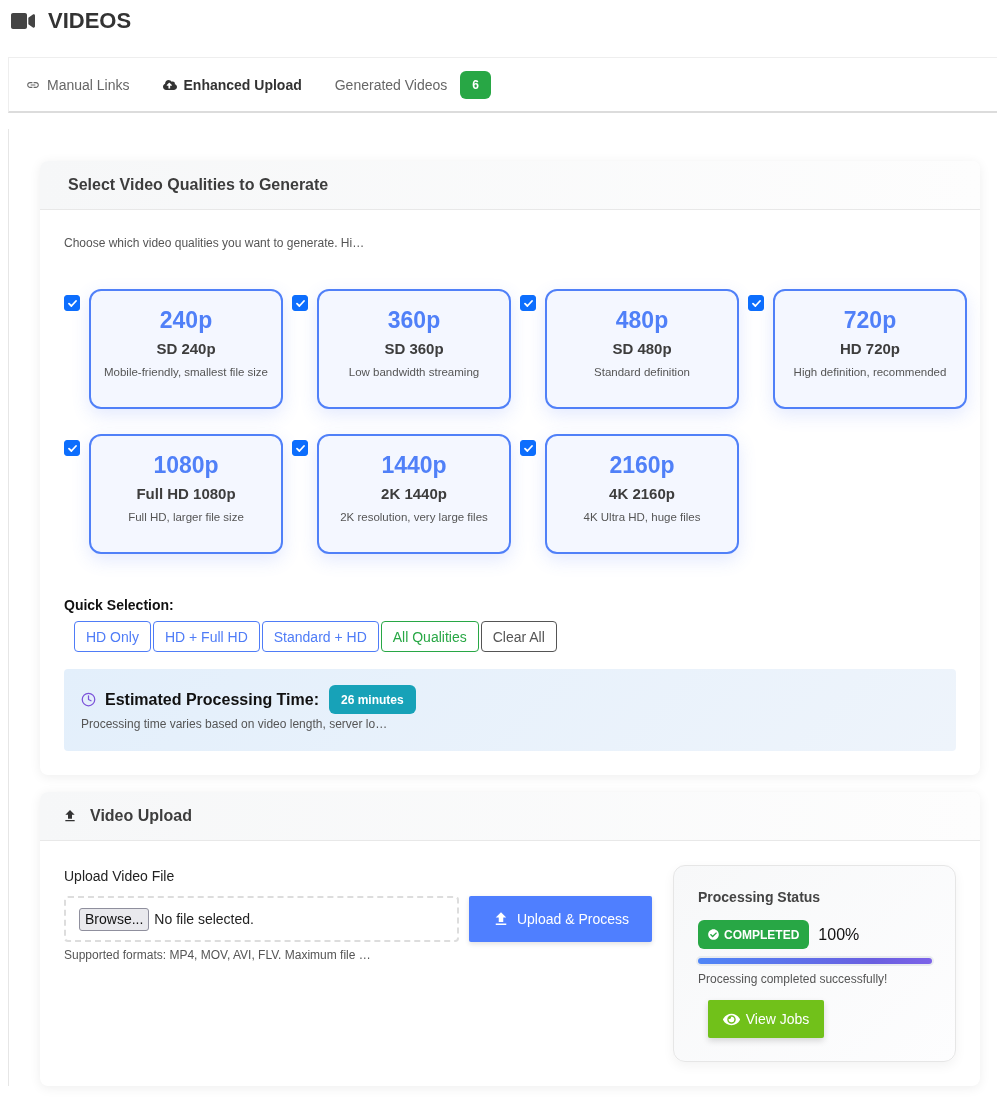  I want to click on quality-option-card: 720p HD 720p High definition, recommended, so click(870, 349).